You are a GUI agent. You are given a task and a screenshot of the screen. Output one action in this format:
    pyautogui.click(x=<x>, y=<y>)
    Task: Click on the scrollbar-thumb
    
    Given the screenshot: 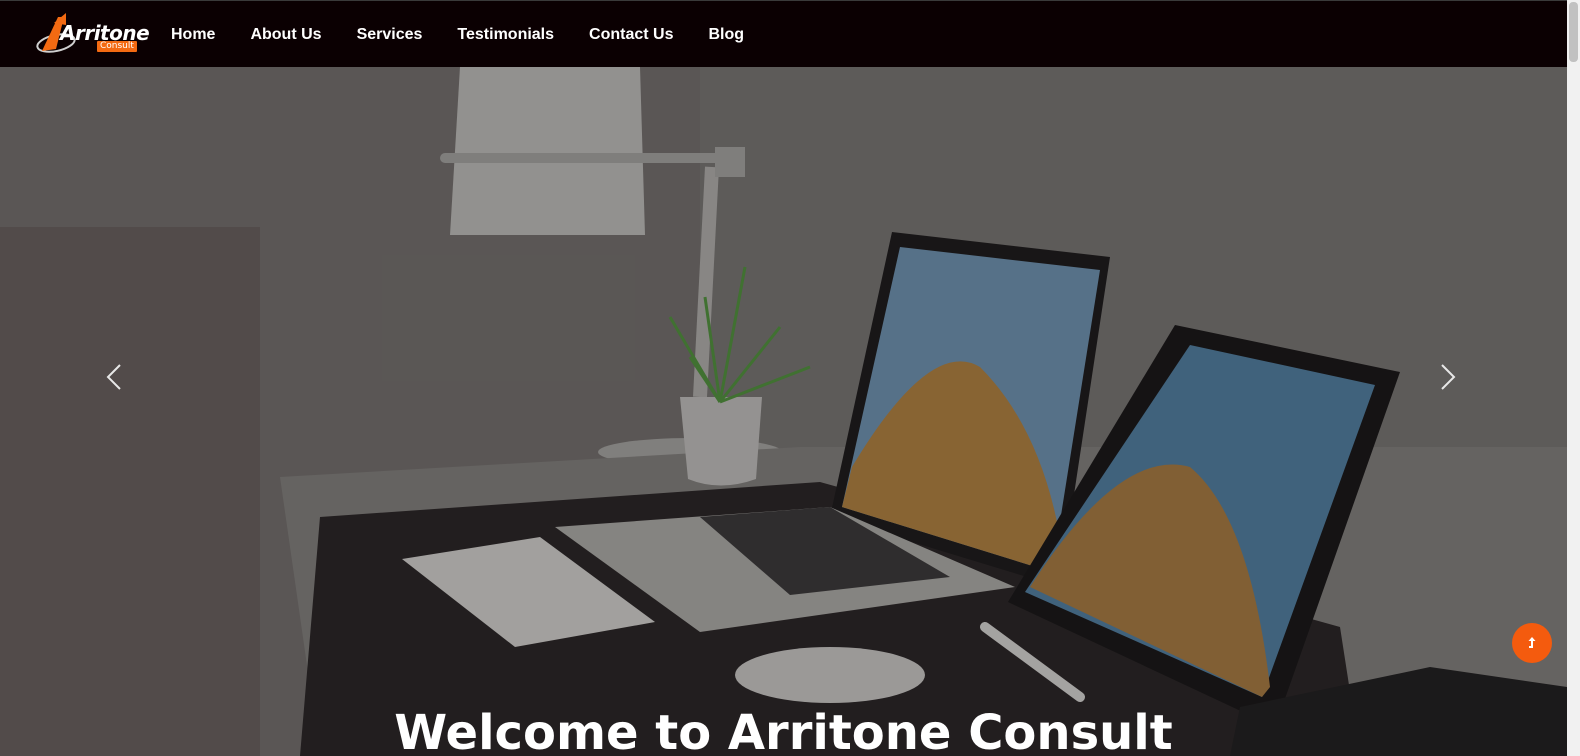 What is the action you would take?
    pyautogui.click(x=1573, y=32)
    